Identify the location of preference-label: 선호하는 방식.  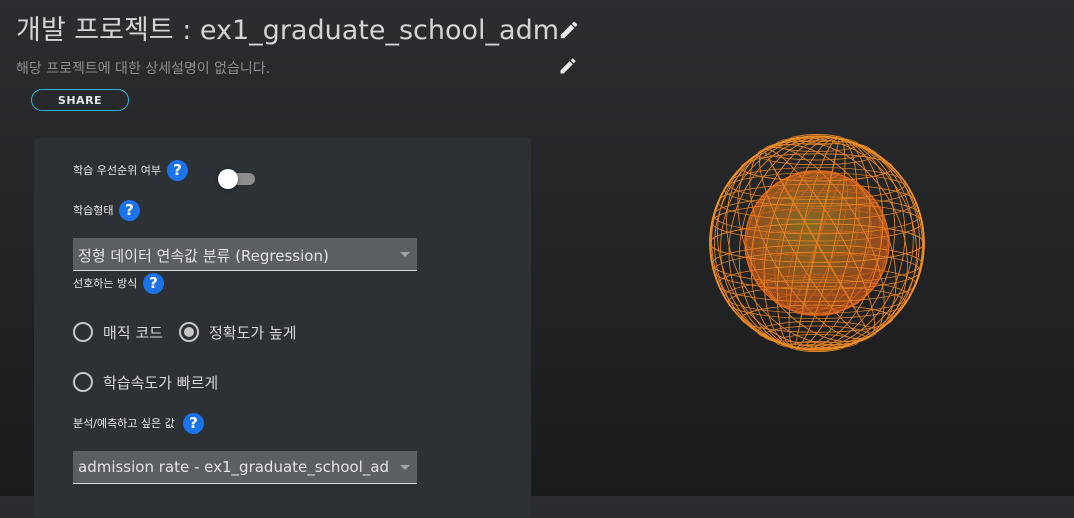
(105, 283).